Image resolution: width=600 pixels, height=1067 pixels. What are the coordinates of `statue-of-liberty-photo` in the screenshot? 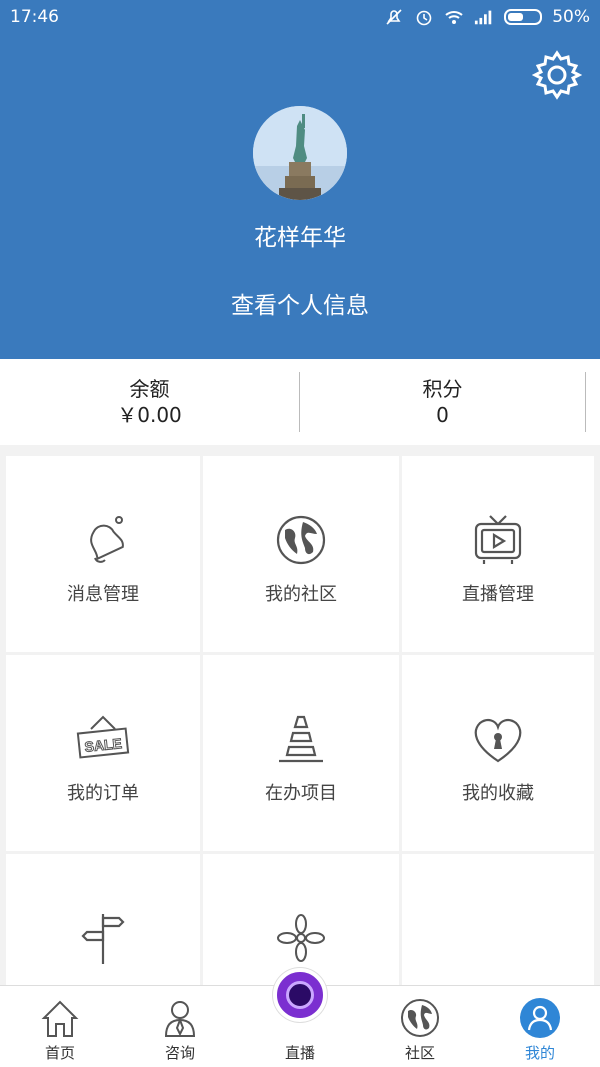 It's located at (300, 153).